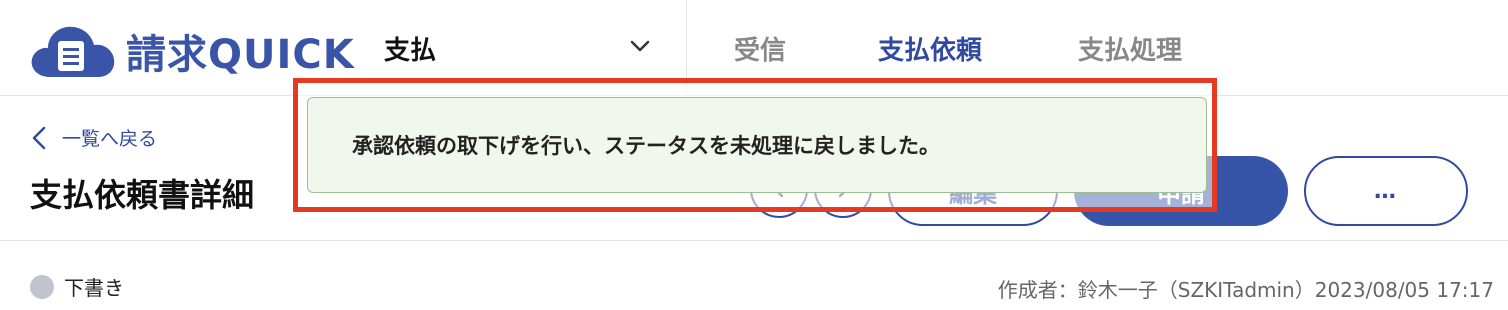 Image resolution: width=1508 pixels, height=310 pixels. What do you see at coordinates (42, 286) in the screenshot?
I see `status-dot-icon` at bounding box center [42, 286].